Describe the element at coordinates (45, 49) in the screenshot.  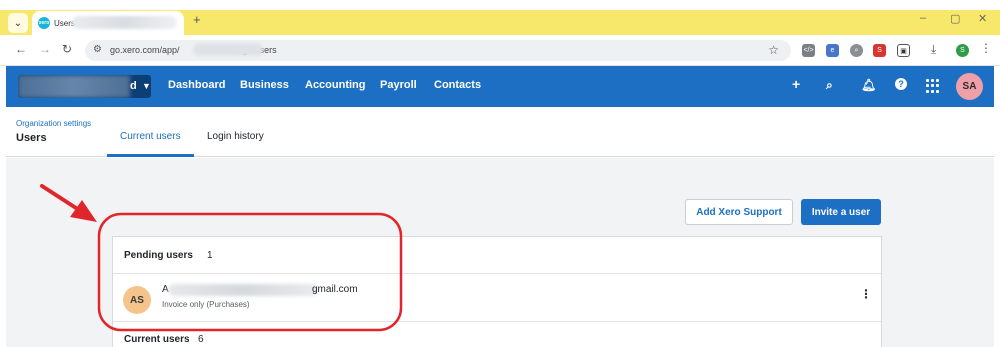
I see `forward-arrow-icon: →` at that location.